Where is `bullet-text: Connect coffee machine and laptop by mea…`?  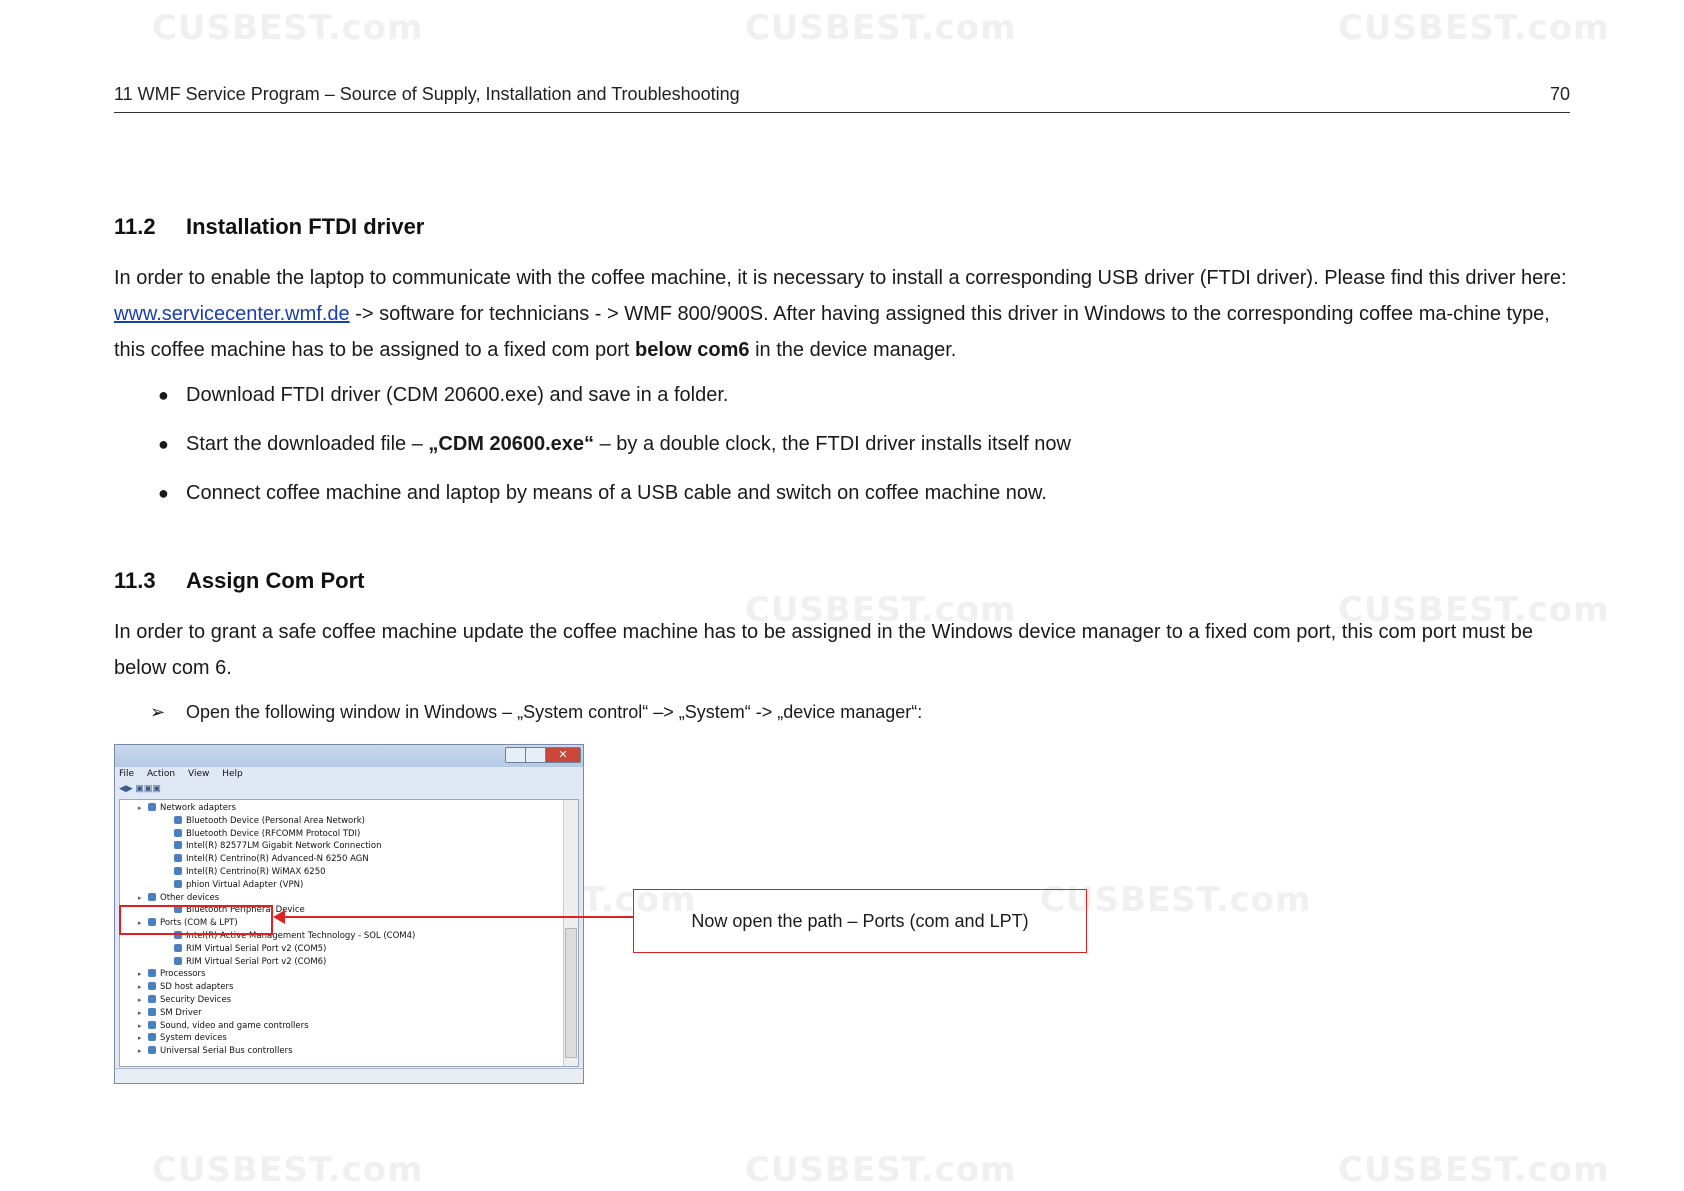
bullet-text: Connect coffee machine and laptop by mea… is located at coordinates (616, 493).